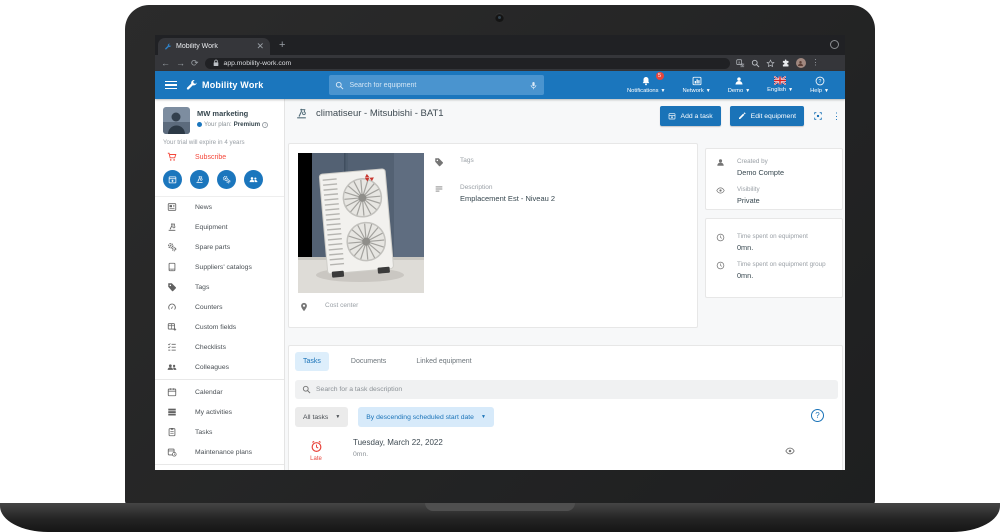  I want to click on time-group-value: 0mn., so click(745, 275).